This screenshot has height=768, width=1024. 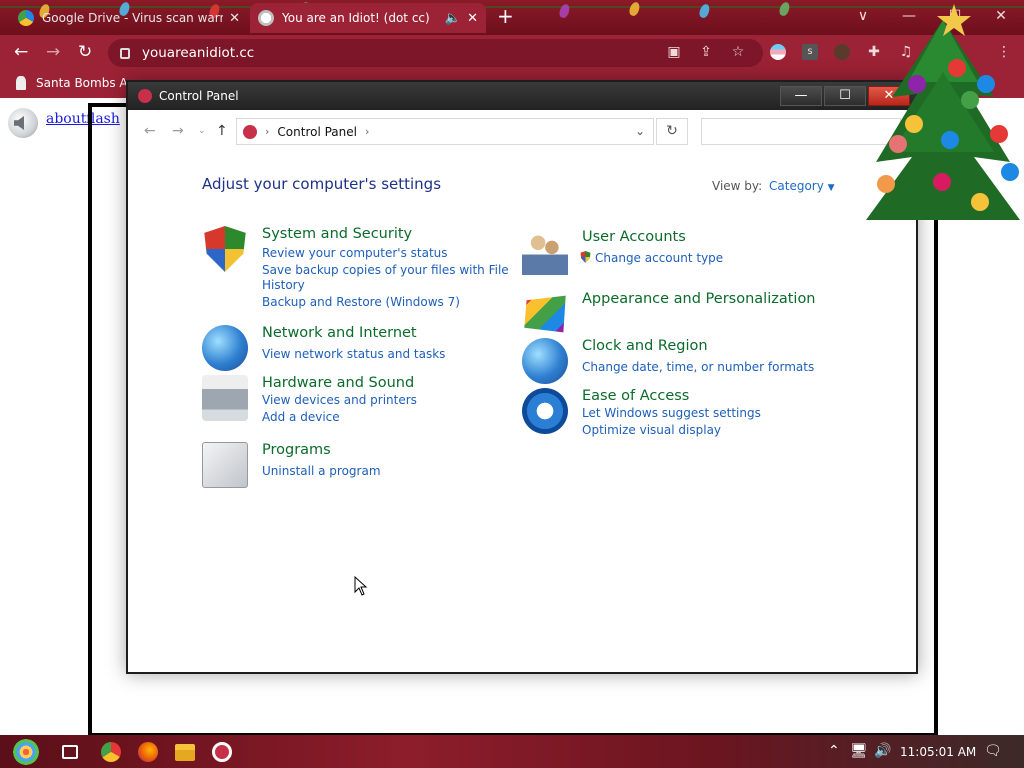 I want to click on bookmark-favicon-icon, so click(x=21, y=83).